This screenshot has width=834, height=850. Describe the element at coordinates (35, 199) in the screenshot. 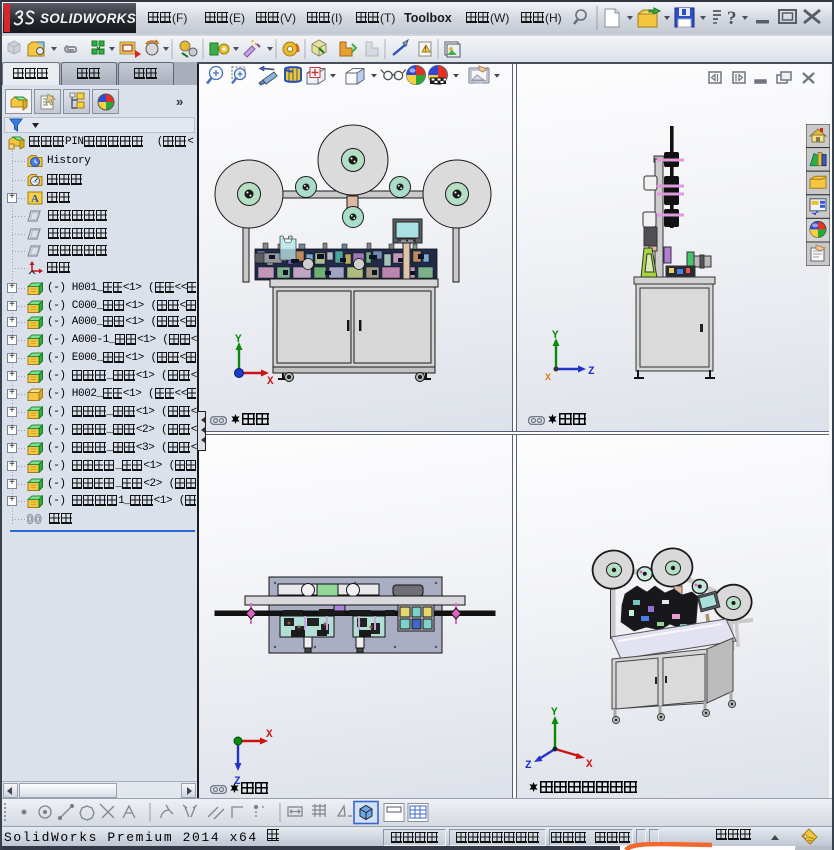

I see `svg-text: A` at that location.